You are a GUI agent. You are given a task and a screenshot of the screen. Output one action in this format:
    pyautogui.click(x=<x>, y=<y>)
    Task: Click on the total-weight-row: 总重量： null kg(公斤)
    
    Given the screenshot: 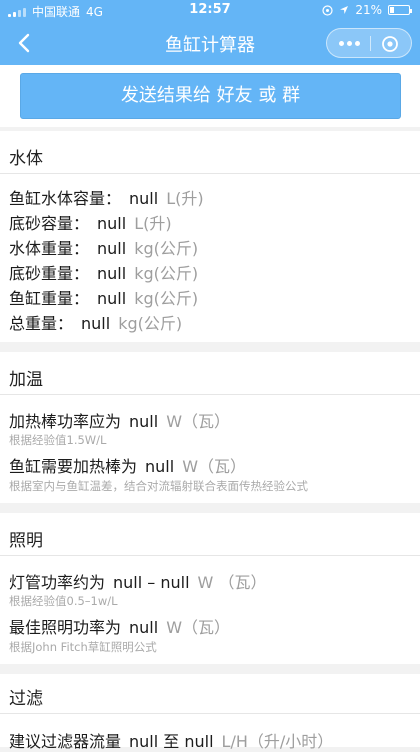 What is the action you would take?
    pyautogui.click(x=95, y=322)
    